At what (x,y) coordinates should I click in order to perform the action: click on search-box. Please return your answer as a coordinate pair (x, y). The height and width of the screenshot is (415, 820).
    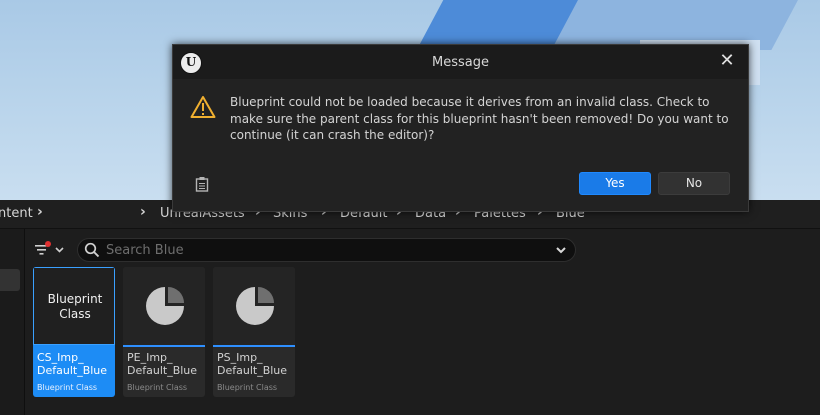
    Looking at the image, I should click on (326, 250).